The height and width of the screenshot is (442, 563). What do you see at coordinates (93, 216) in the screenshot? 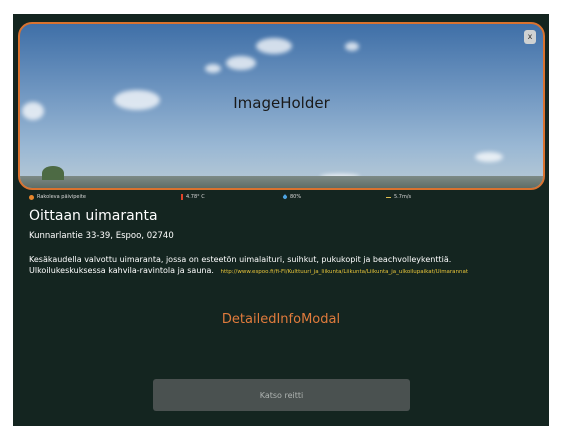
I see `place-title: Oittaan uimaranta` at bounding box center [93, 216].